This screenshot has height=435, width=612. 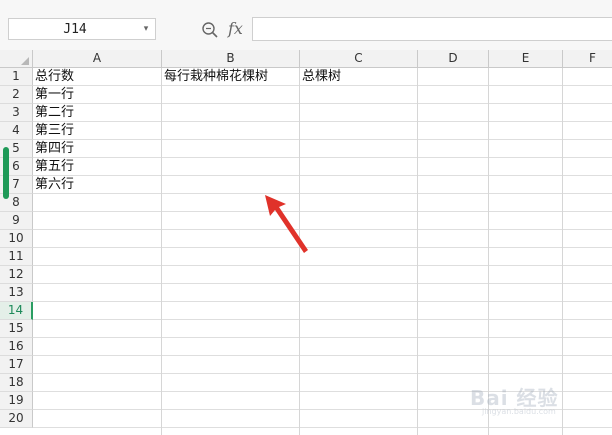 What do you see at coordinates (16, 77) in the screenshot?
I see `row-header-1: 1` at bounding box center [16, 77].